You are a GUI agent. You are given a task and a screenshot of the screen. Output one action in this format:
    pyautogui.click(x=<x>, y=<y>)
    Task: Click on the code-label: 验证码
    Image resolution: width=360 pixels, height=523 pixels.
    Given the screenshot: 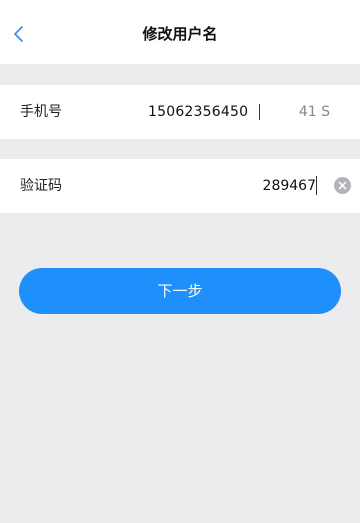 What is the action you would take?
    pyautogui.click(x=41, y=186)
    